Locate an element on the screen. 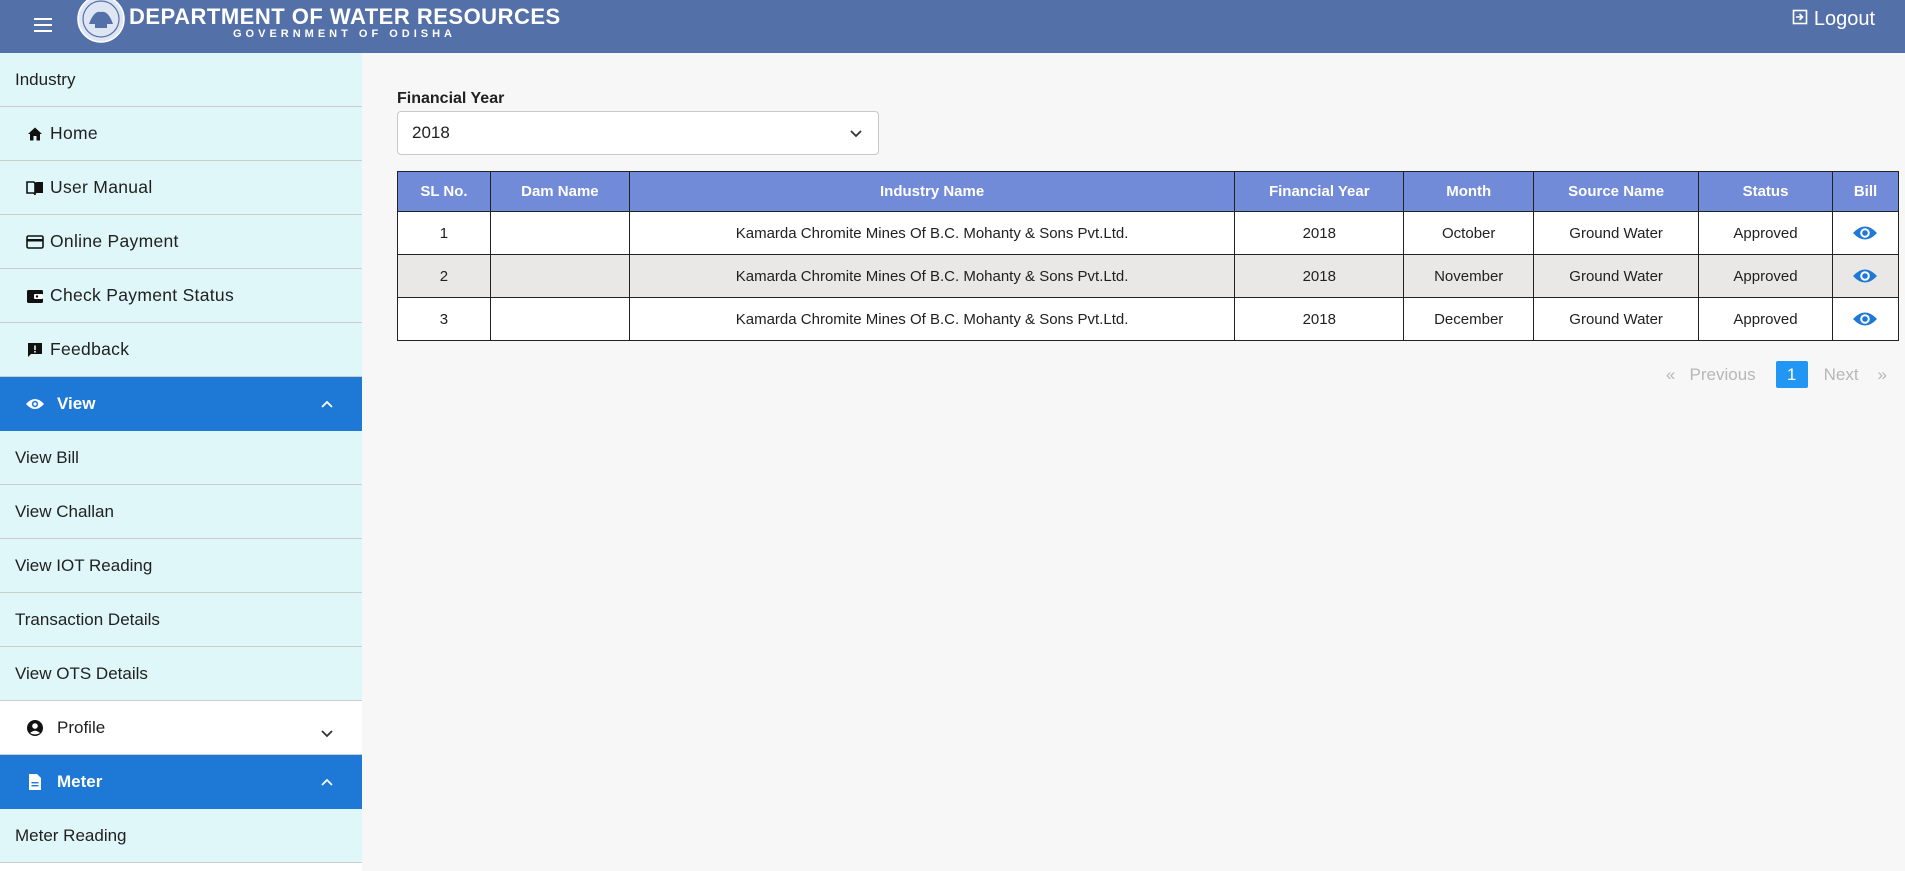  logout-icon is located at coordinates (1800, 19).